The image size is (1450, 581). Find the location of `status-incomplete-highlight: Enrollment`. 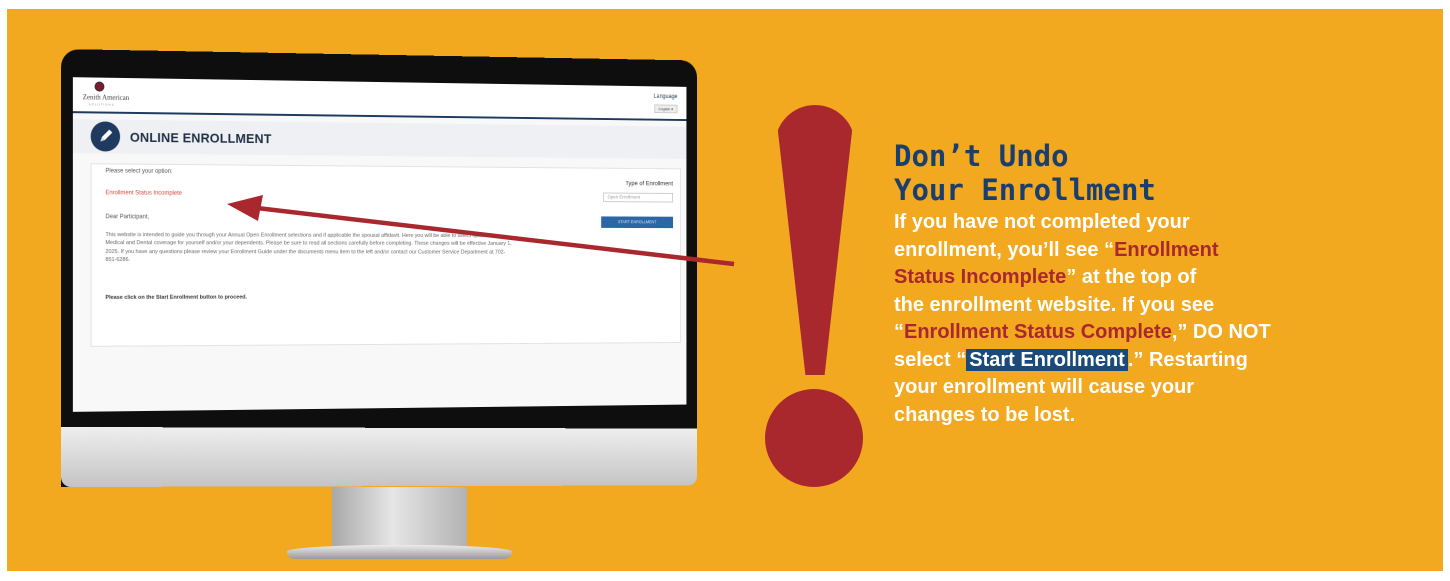

status-incomplete-highlight: Enrollment is located at coordinates (1166, 249).